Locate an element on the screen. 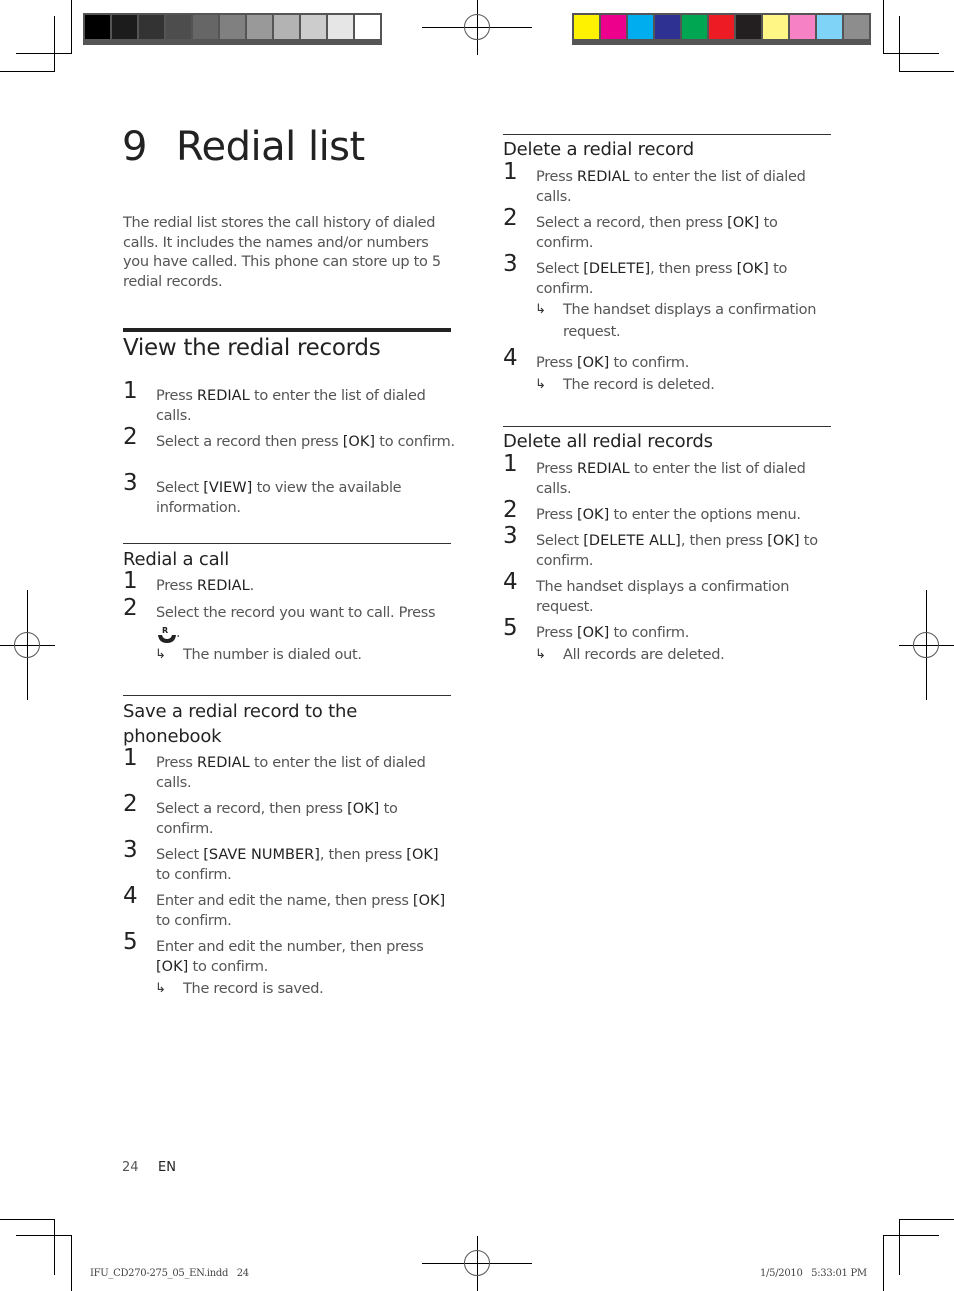 Image resolution: width=954 pixels, height=1291 pixels. step-text: Enter and edit the name, then press is located at coordinates (284, 901).